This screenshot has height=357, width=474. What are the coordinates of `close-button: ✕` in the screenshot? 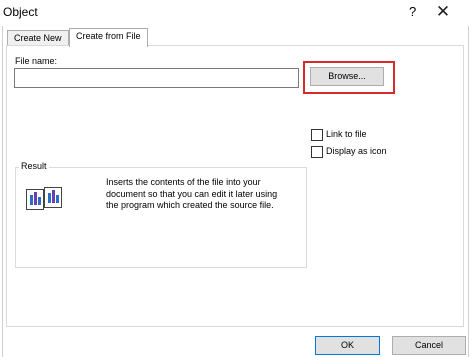 It's located at (443, 12).